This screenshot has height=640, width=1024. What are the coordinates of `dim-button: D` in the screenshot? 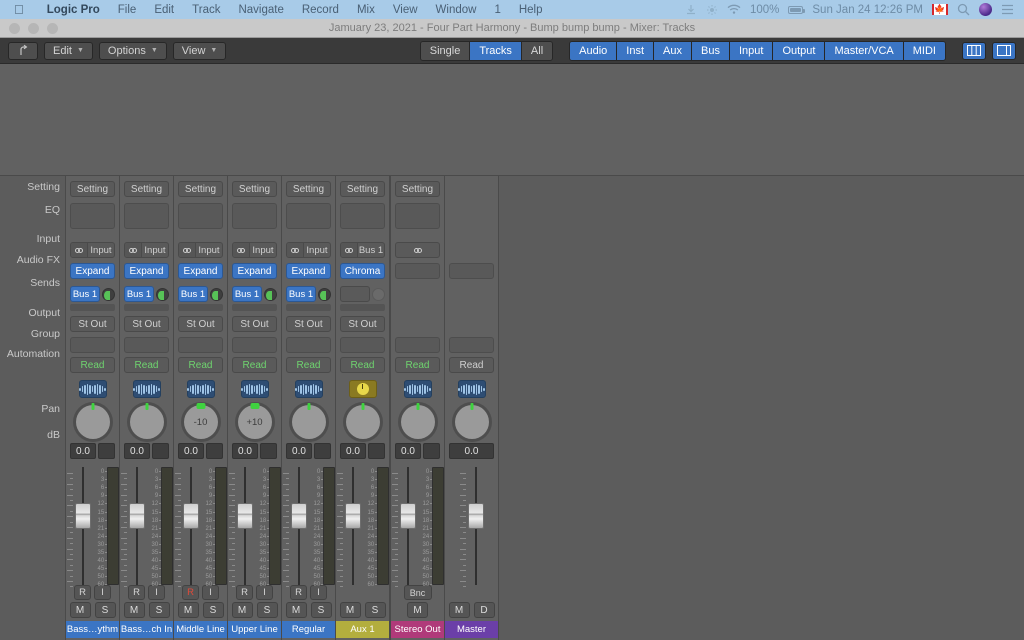 It's located at (484, 610).